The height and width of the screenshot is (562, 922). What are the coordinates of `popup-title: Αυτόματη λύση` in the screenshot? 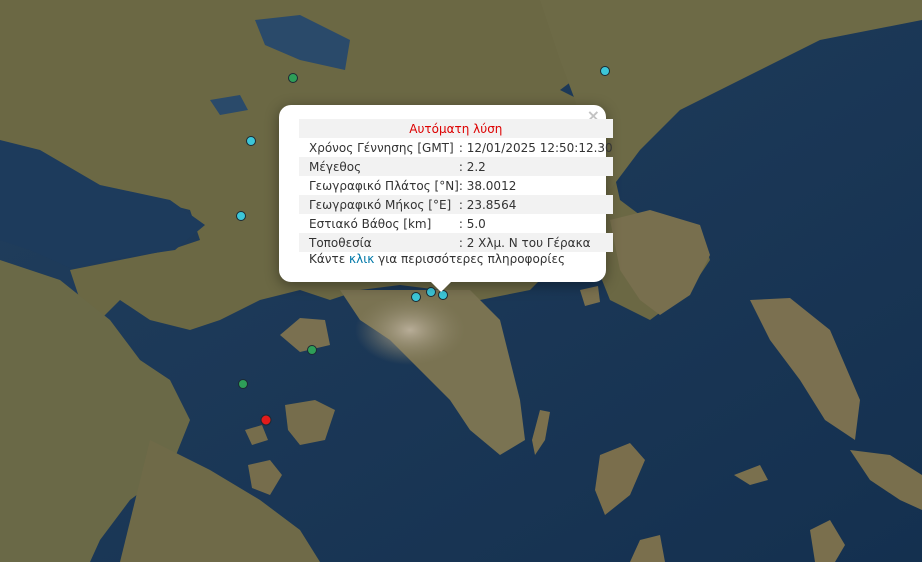 It's located at (456, 128).